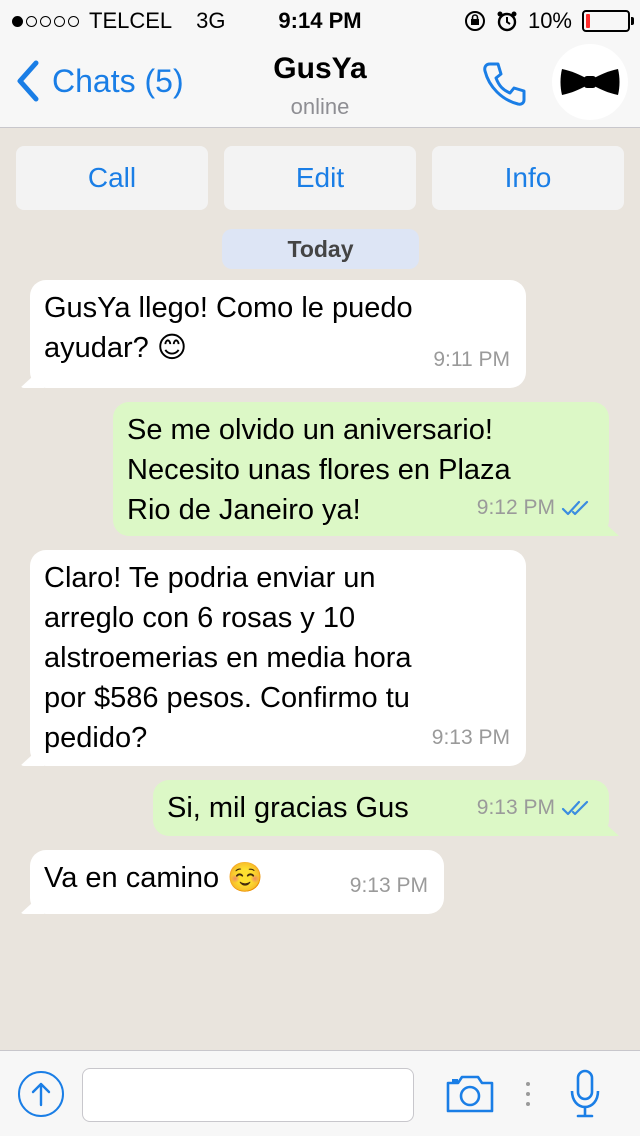 The height and width of the screenshot is (1136, 640). What do you see at coordinates (381, 808) in the screenshot?
I see `message-outgoing: Si, mil gracias Gus 9:13 PM` at bounding box center [381, 808].